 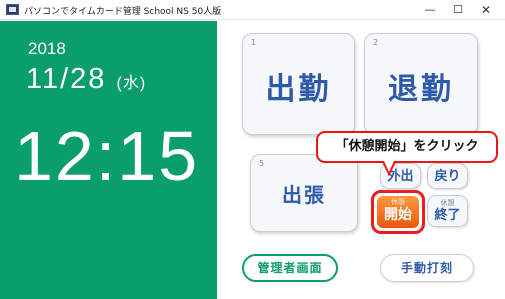 What do you see at coordinates (447, 203) in the screenshot?
I see `break-end-top: 休憩` at bounding box center [447, 203].